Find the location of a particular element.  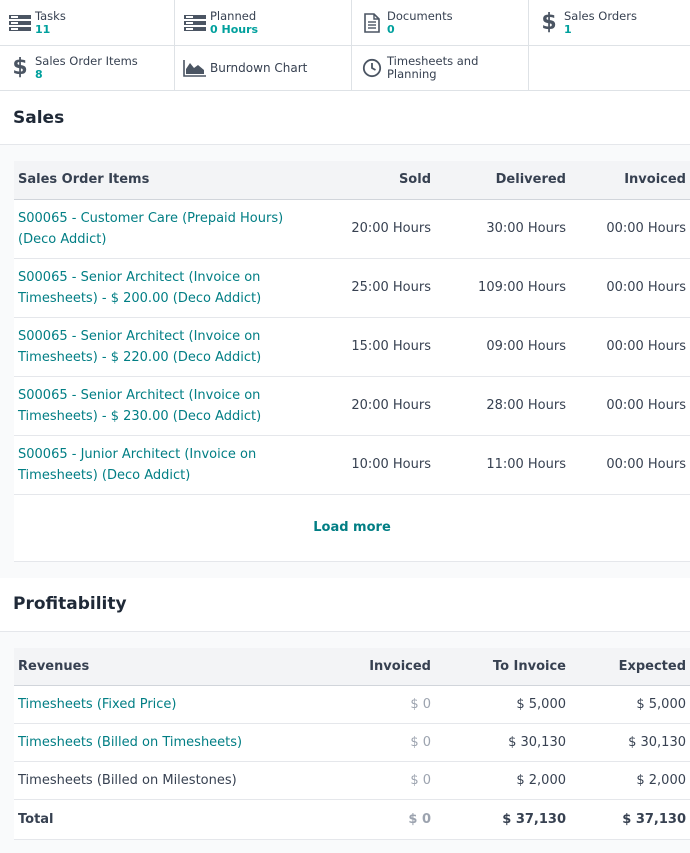

sales-order-items-stat-button: $ Sales Order Items 8 is located at coordinates (87, 68).